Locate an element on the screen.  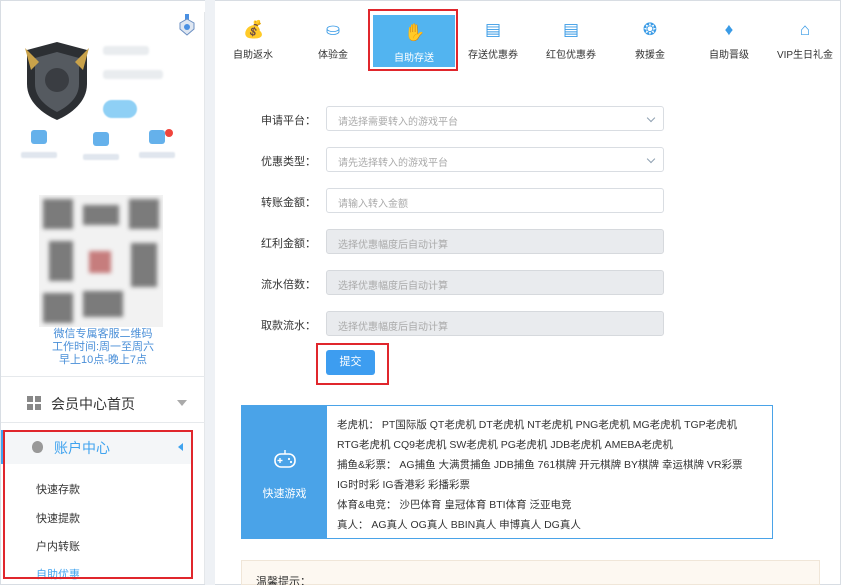
bonus-amount-label: 红利金额： is located at coordinates (288, 244).